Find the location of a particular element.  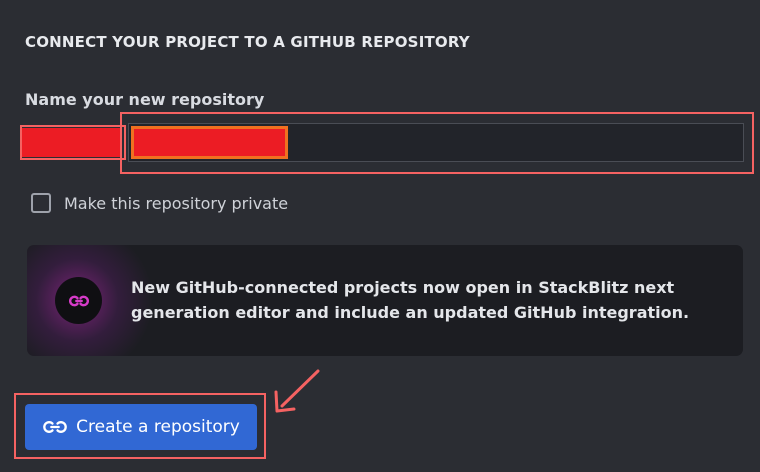

create-repository-label: Create a repository is located at coordinates (158, 427).